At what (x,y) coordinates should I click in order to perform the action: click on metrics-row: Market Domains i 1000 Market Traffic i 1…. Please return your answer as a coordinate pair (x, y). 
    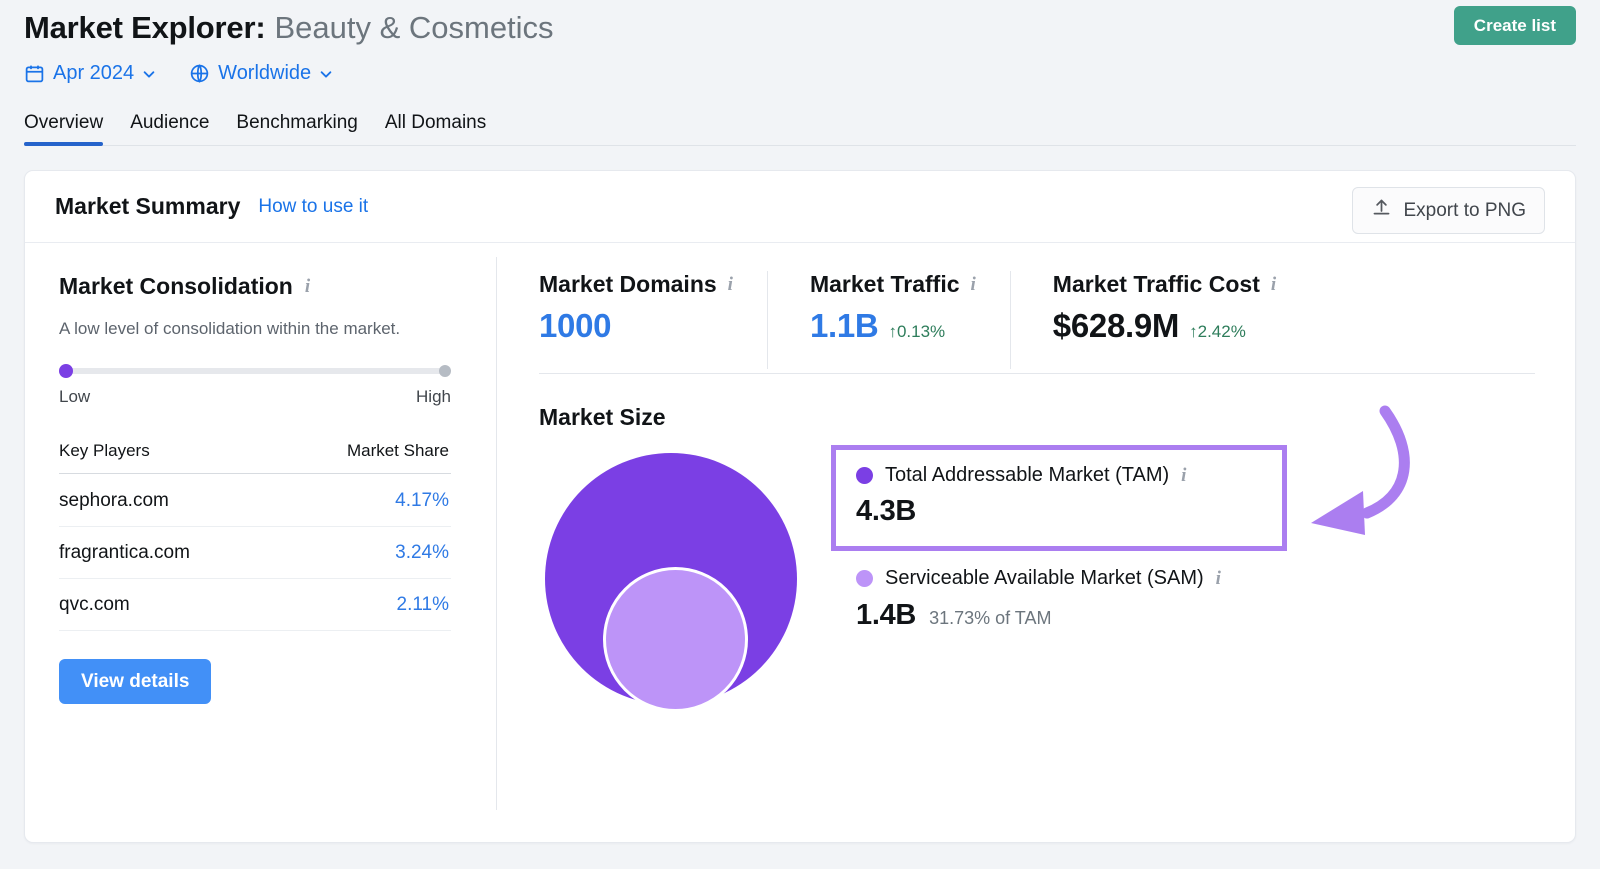
    Looking at the image, I should click on (1037, 320).